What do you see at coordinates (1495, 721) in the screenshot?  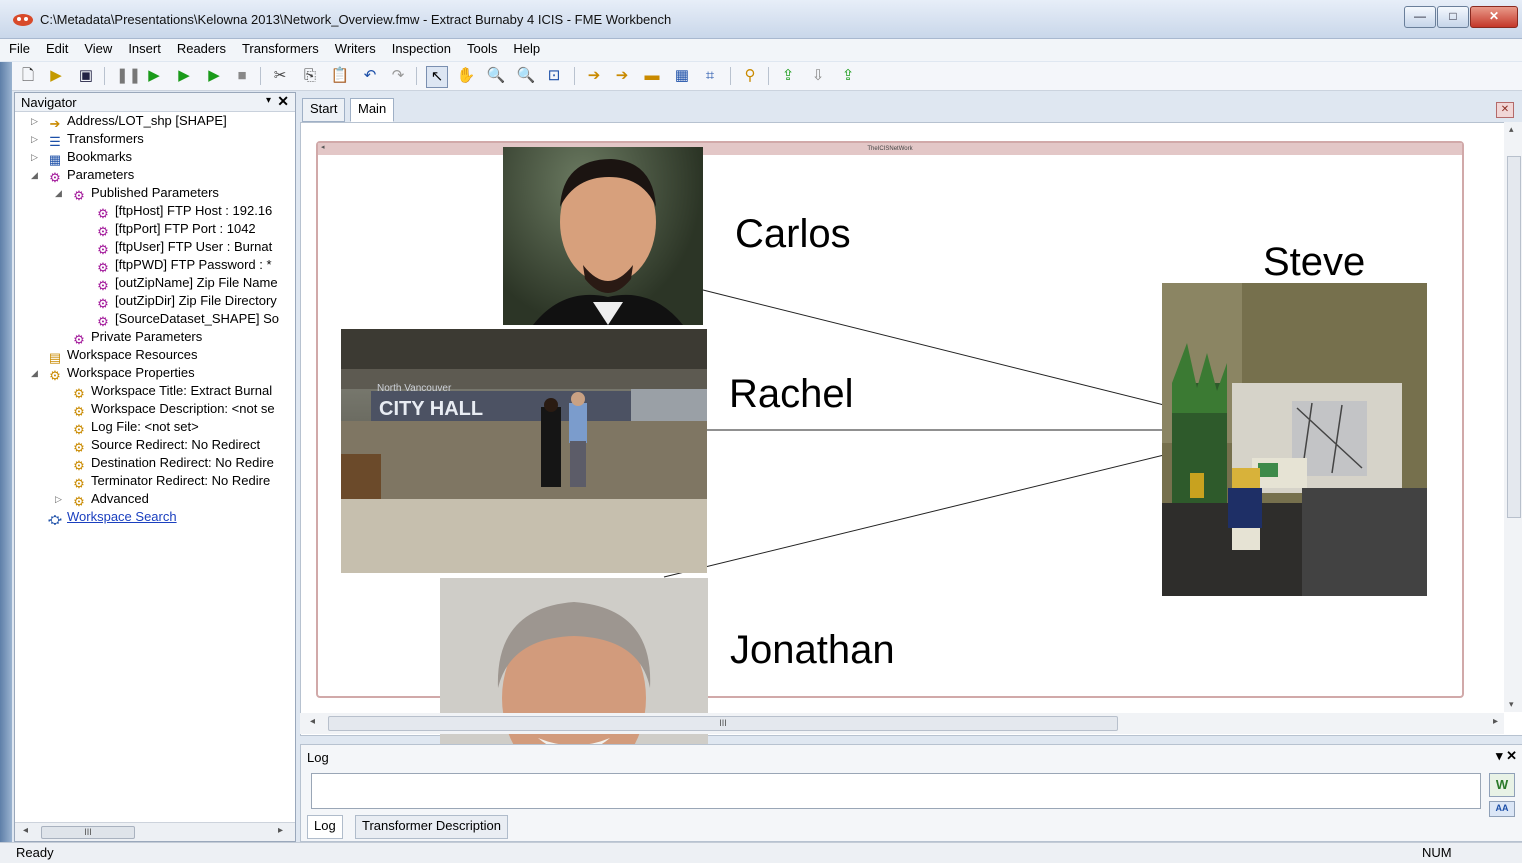 I see `scroll-right-icon: ▸` at bounding box center [1495, 721].